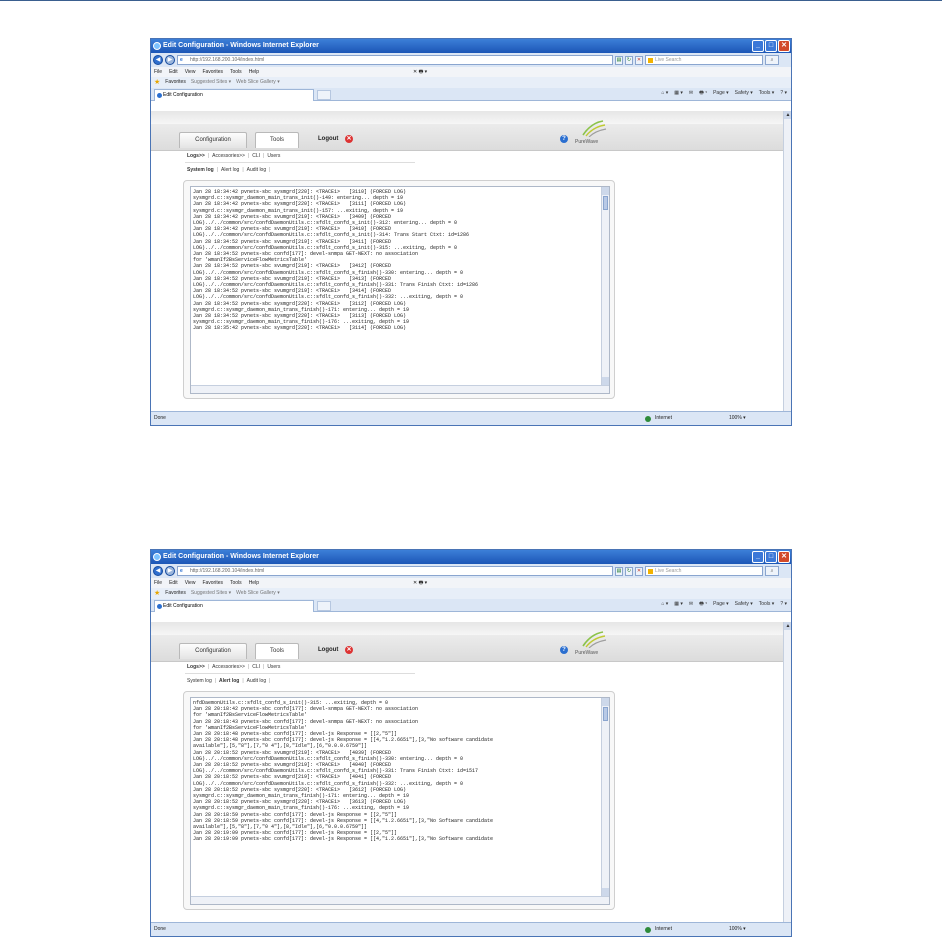 The image size is (942, 937). What do you see at coordinates (420, 583) in the screenshot?
I see `menu-extra-icons: ✕ 🖶 ▾` at bounding box center [420, 583].